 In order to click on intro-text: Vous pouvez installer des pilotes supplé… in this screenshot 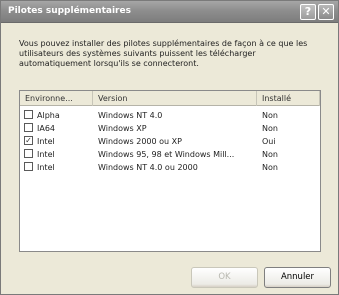, I will do `click(163, 53)`.